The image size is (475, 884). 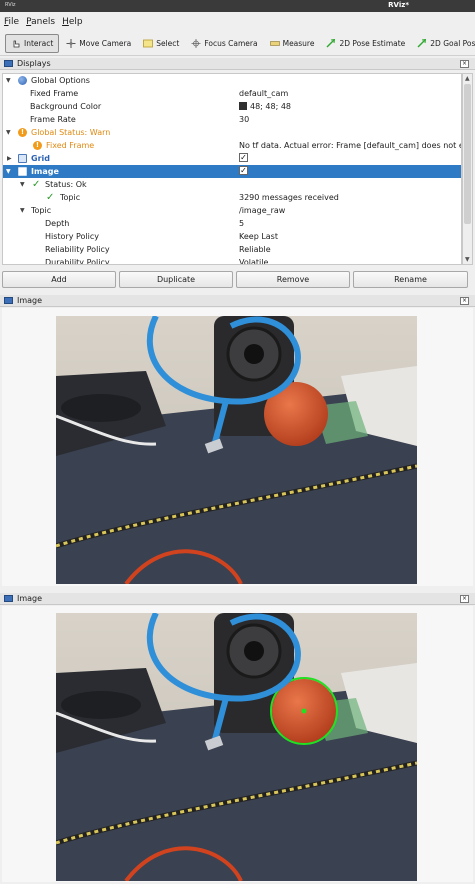 What do you see at coordinates (232, 80) in the screenshot?
I see `tree-row-global-options: ▼ Global Options` at bounding box center [232, 80].